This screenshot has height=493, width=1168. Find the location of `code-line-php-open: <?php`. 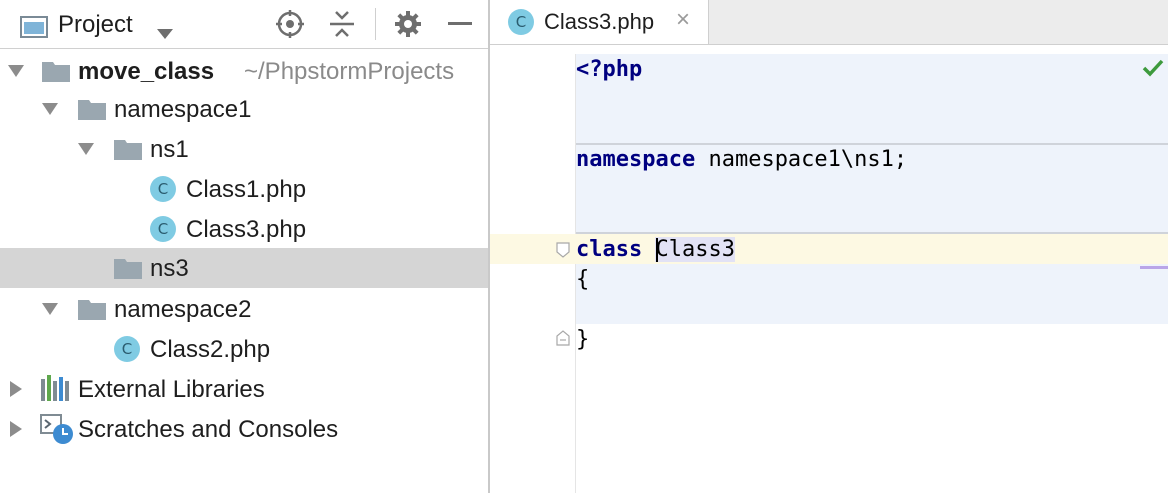

code-line-php-open: <?php is located at coordinates (609, 69).